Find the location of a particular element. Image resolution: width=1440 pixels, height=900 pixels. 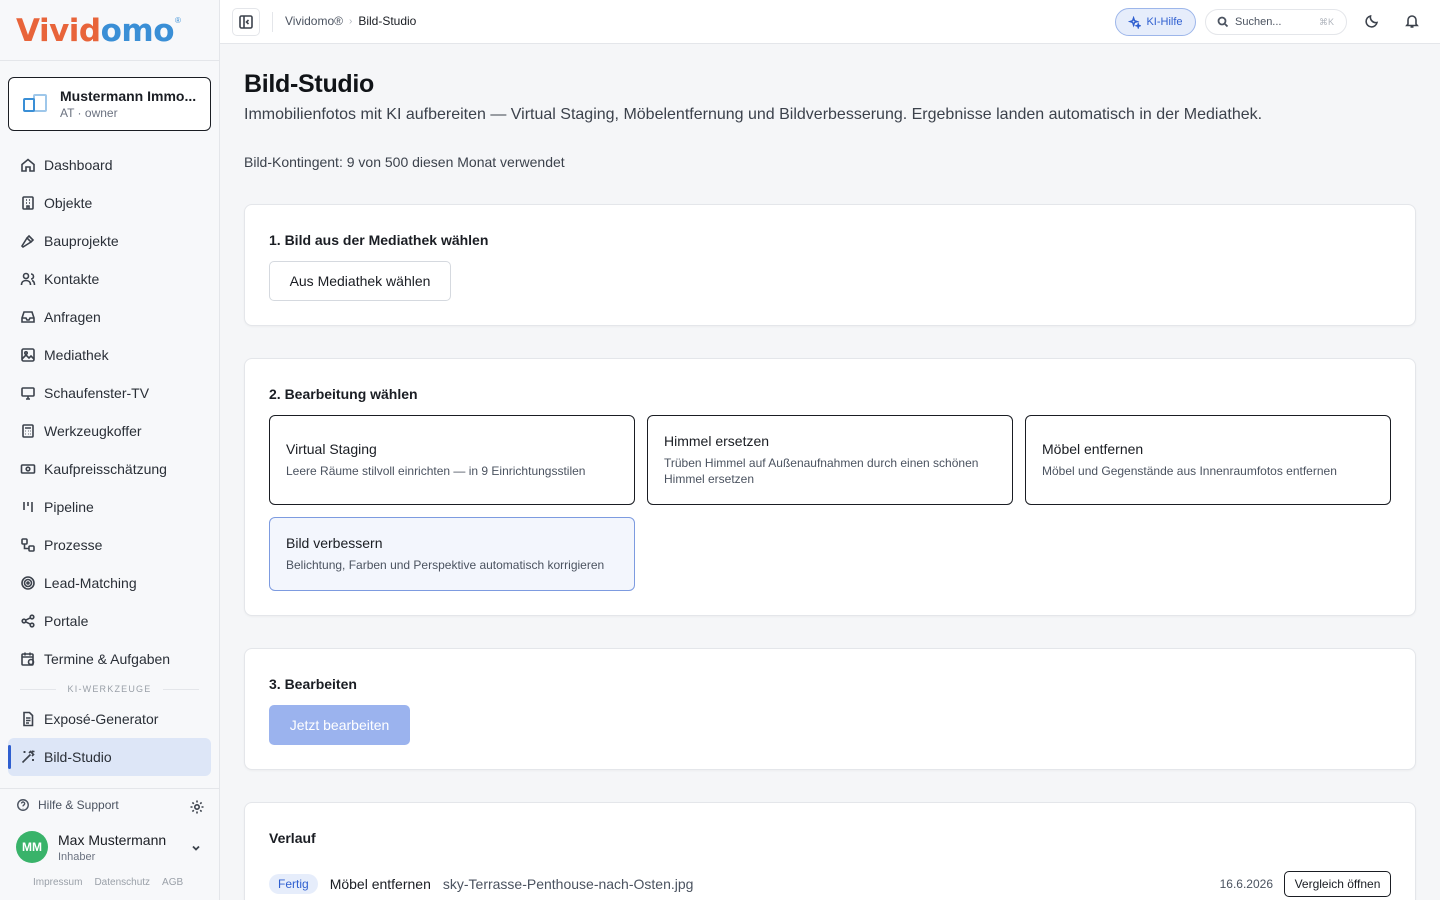

impressum-link: Impressum is located at coordinates (57, 882).